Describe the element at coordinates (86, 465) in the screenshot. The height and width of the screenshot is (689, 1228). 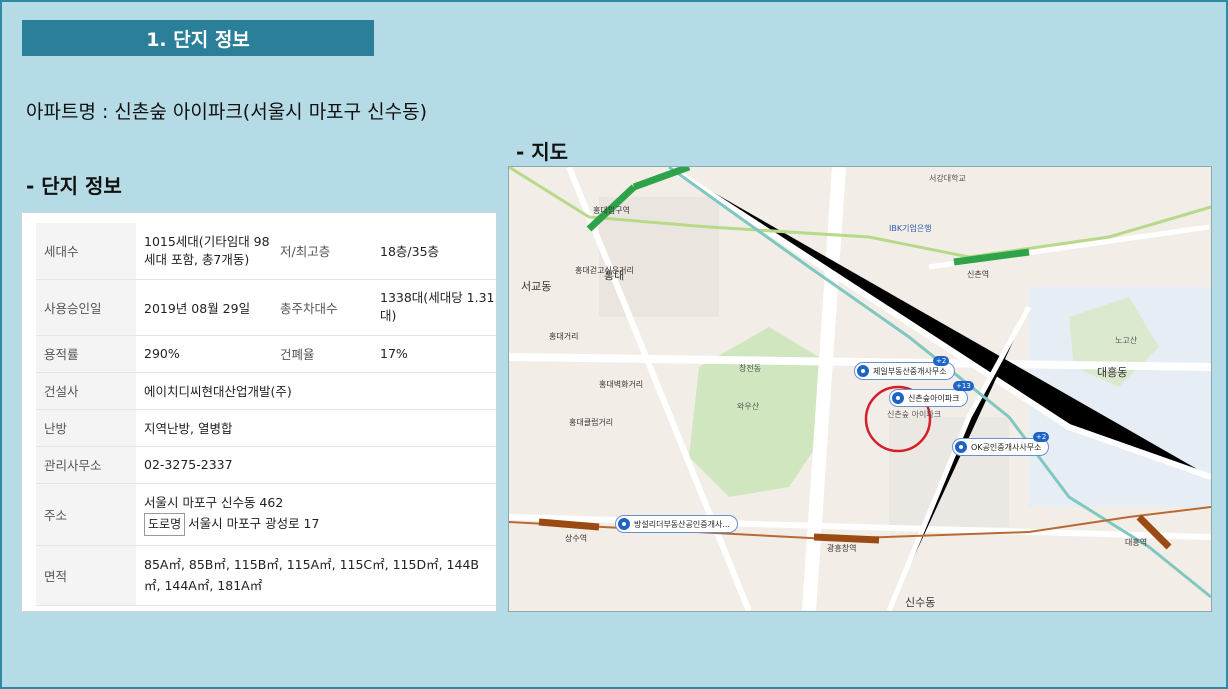
I see `office-label: 관리사무소` at that location.